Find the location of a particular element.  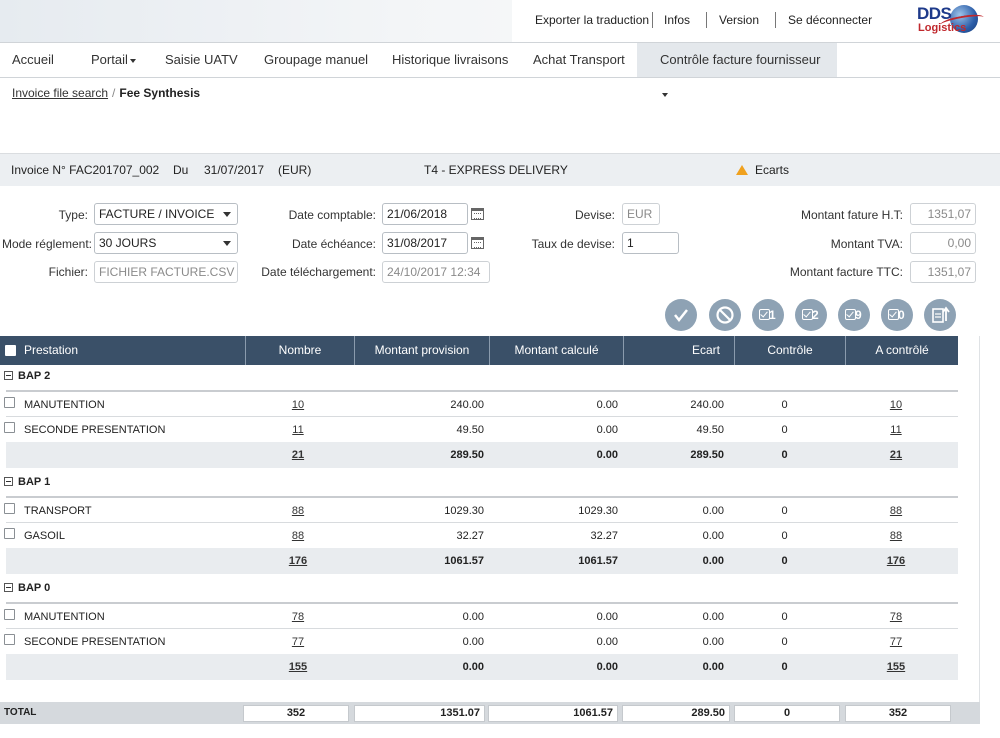

nombre-link: 155 is located at coordinates (298, 667).